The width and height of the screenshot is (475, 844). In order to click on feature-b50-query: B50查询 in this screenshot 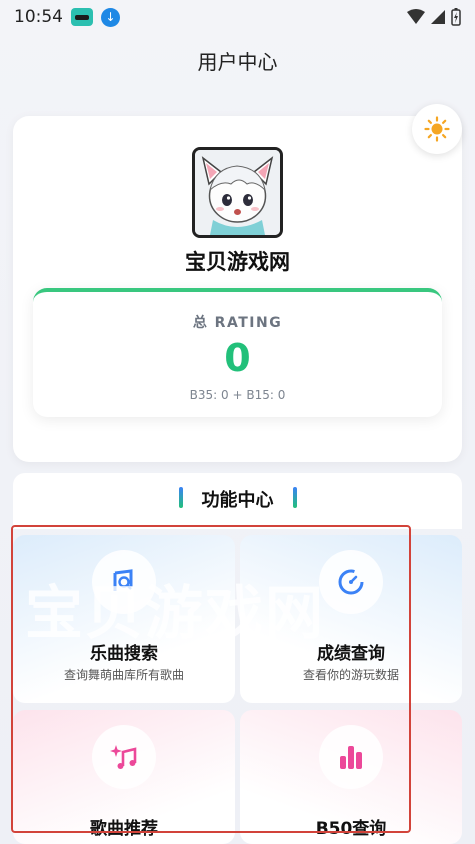, I will do `click(351, 777)`.